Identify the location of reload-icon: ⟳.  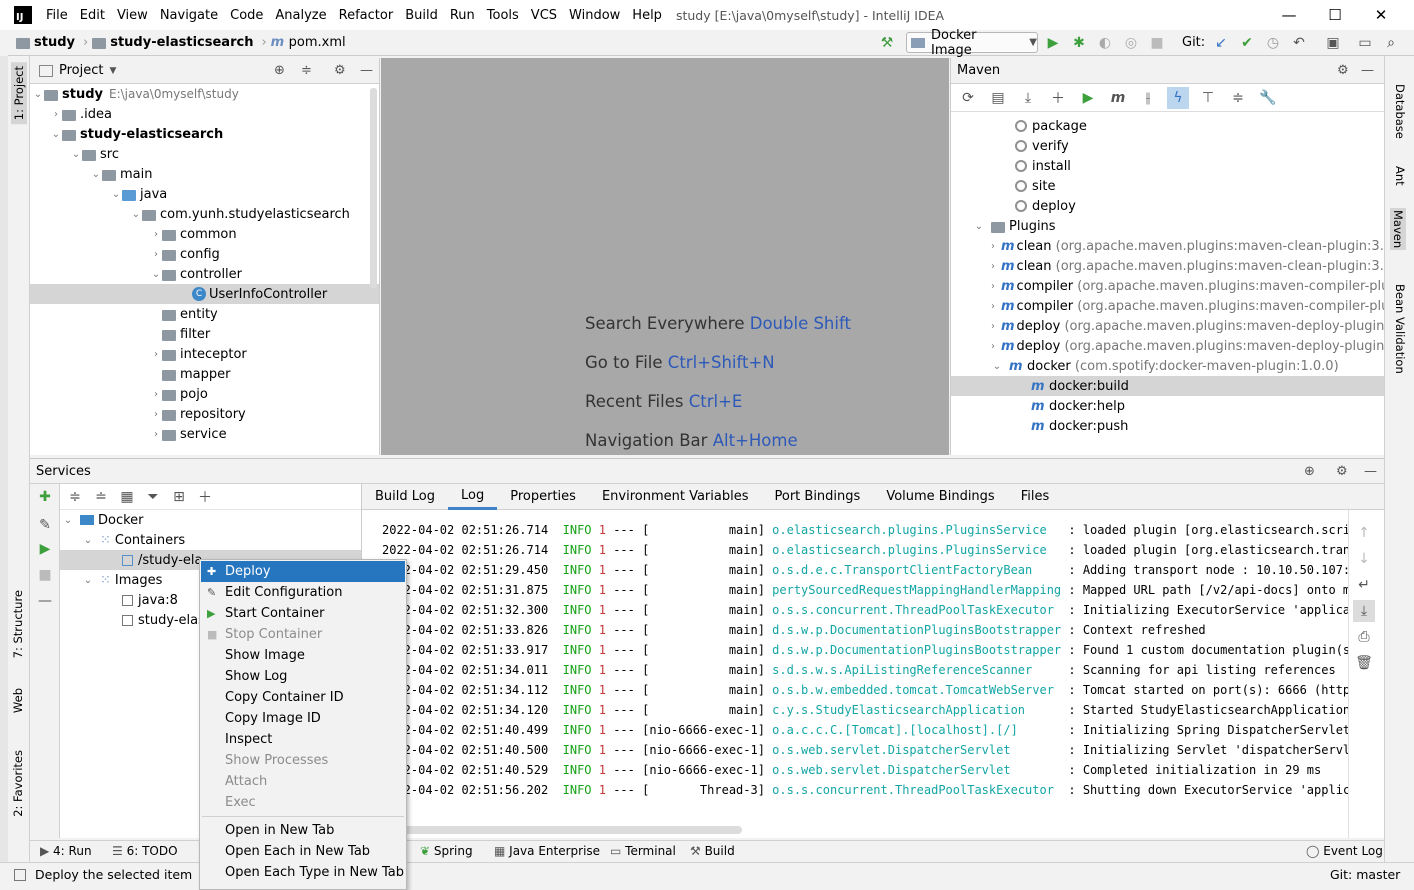
(968, 98).